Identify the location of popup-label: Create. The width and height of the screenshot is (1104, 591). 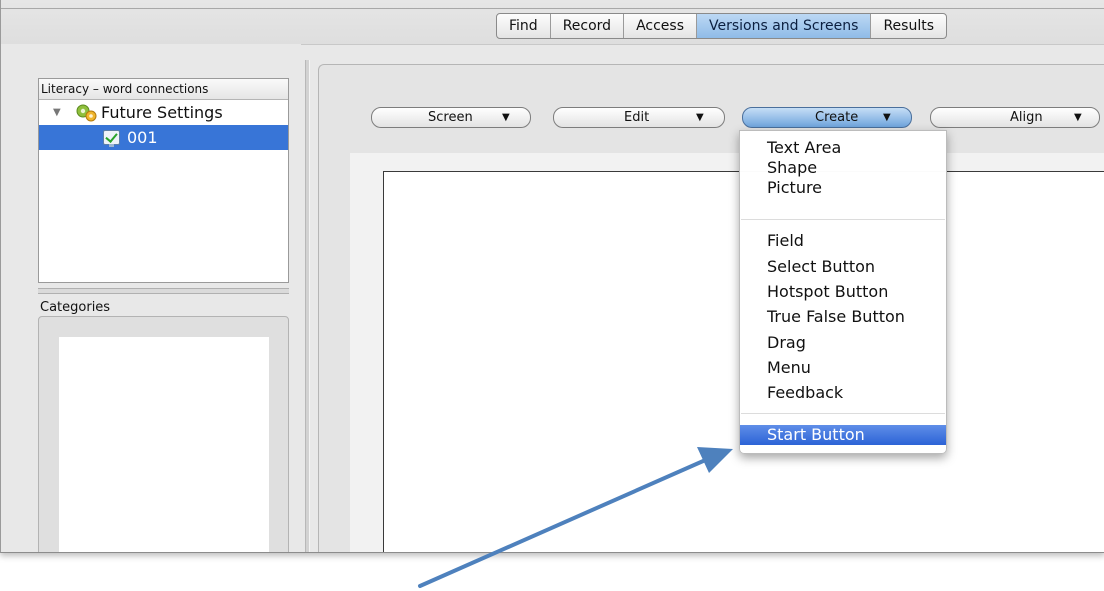
(837, 117).